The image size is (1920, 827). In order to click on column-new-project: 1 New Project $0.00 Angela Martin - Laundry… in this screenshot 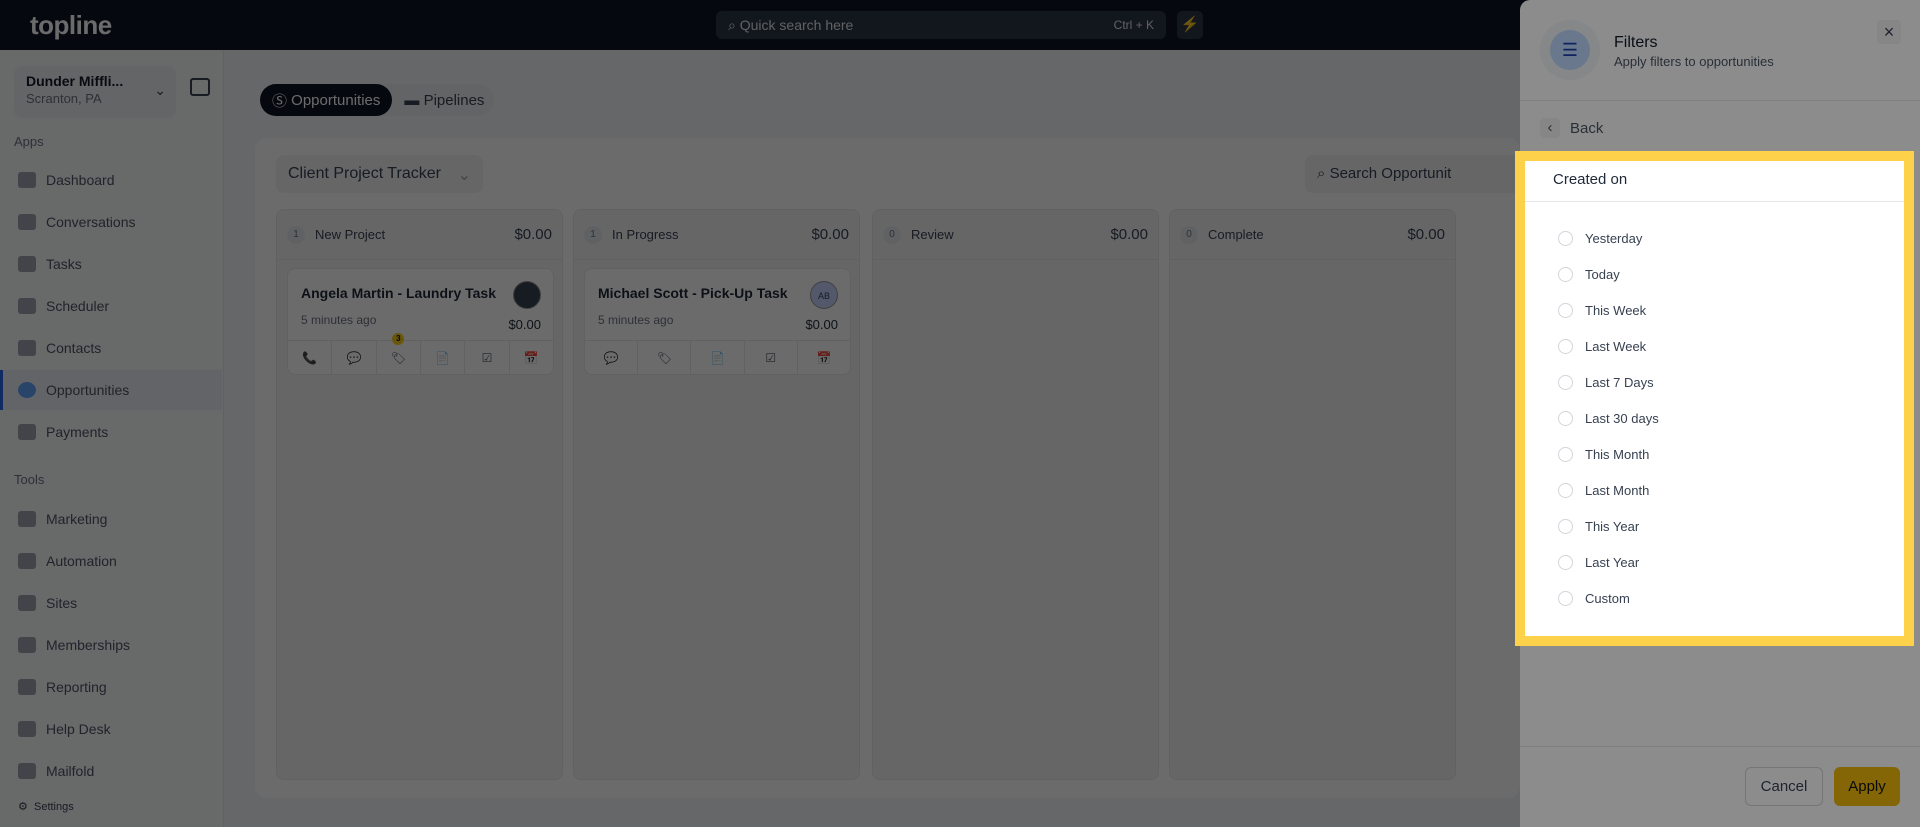, I will do `click(419, 494)`.